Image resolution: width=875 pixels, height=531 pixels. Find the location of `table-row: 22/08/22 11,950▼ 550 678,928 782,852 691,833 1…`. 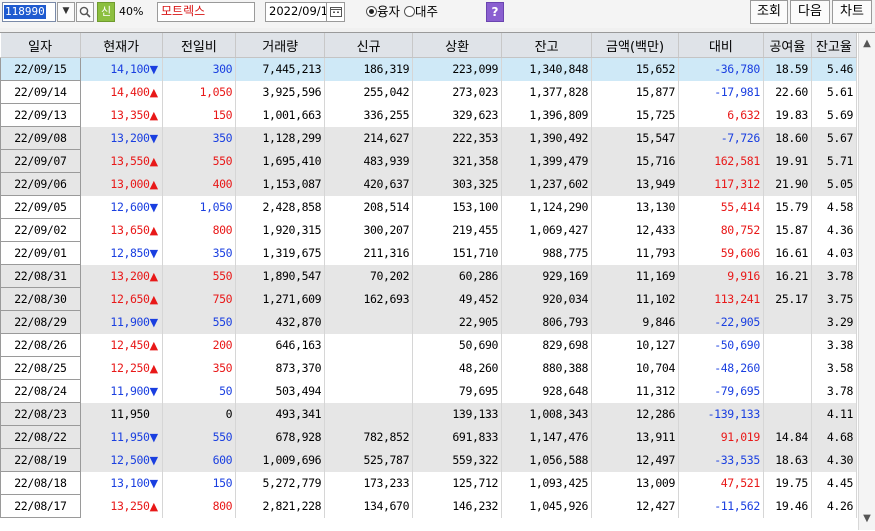

table-row: 22/08/22 11,950▼ 550 678,928 782,852 691,833 1… is located at coordinates (429, 437).